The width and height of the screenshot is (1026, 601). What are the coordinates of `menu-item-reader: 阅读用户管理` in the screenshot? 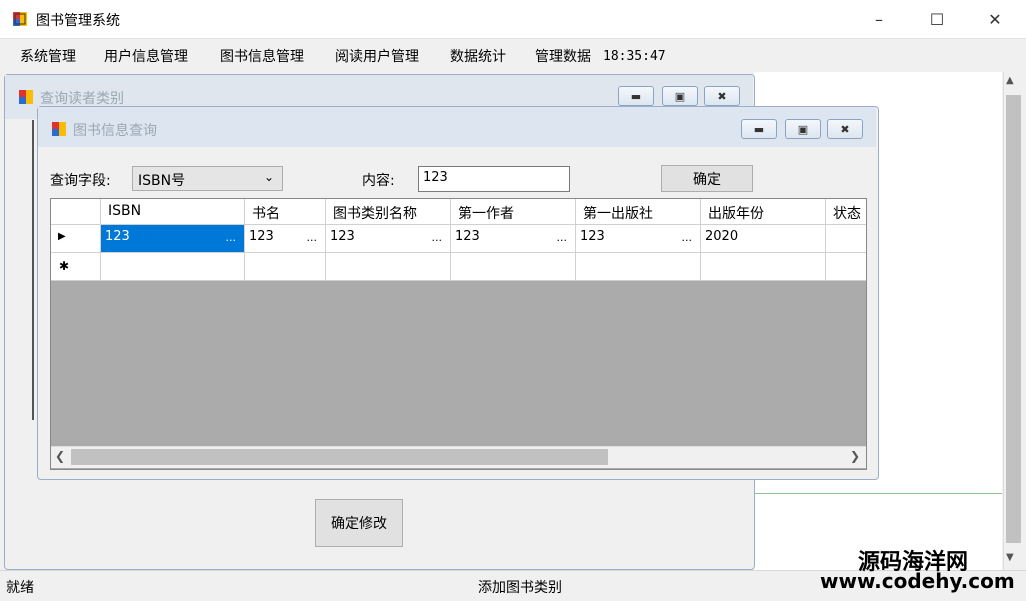 It's located at (377, 56).